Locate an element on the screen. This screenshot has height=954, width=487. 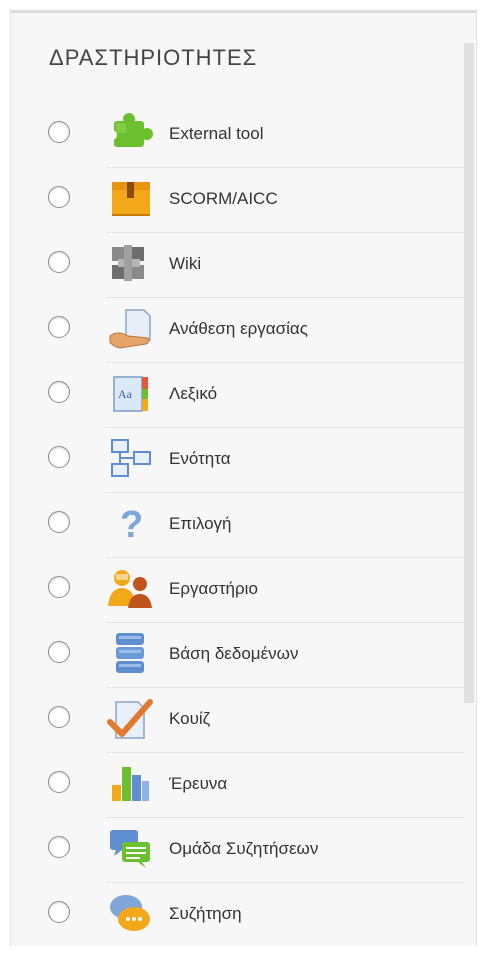
activity-label: Έρευνα is located at coordinates (198, 783).